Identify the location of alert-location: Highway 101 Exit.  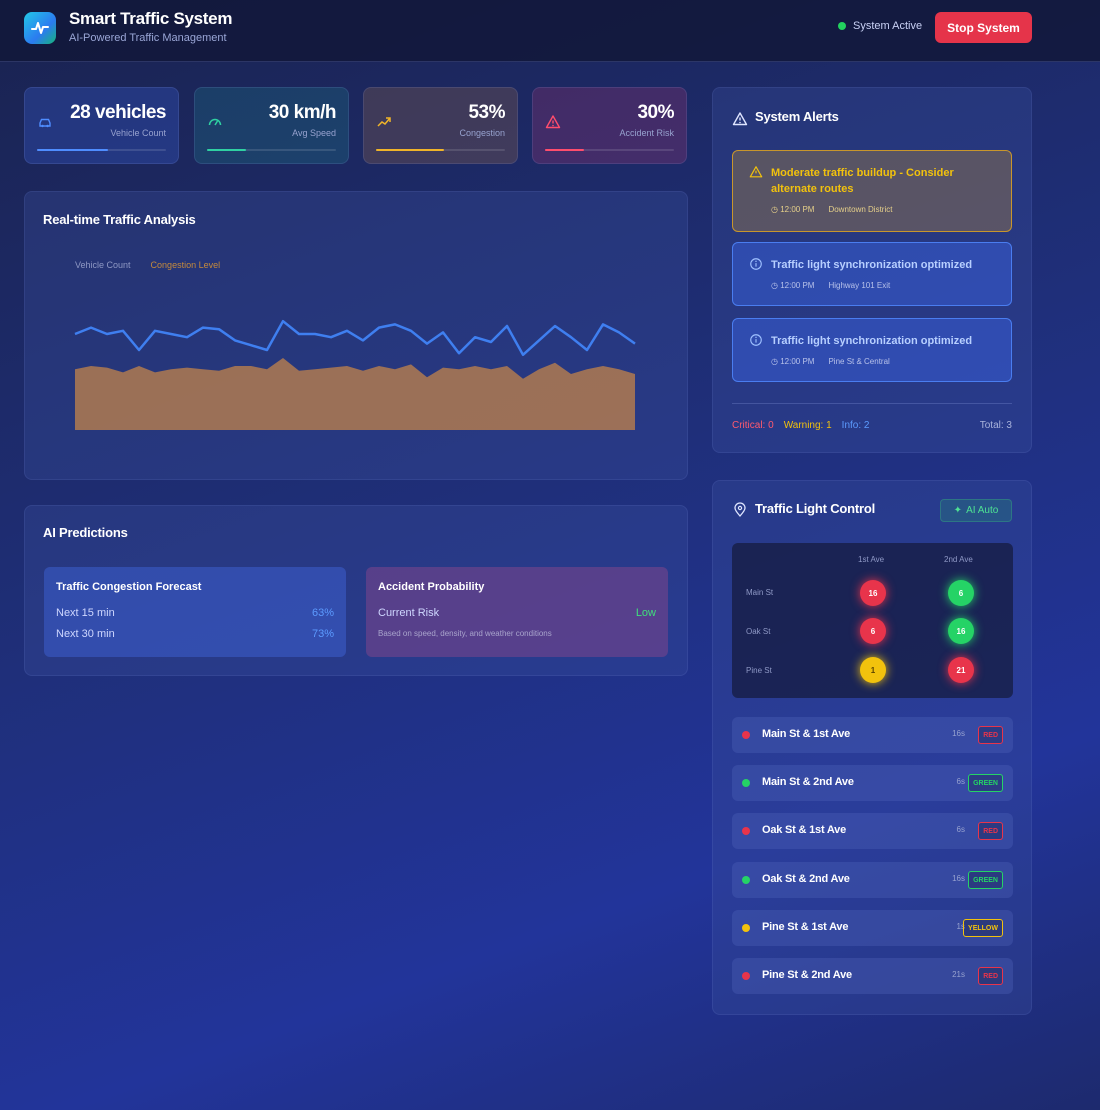
(859, 285).